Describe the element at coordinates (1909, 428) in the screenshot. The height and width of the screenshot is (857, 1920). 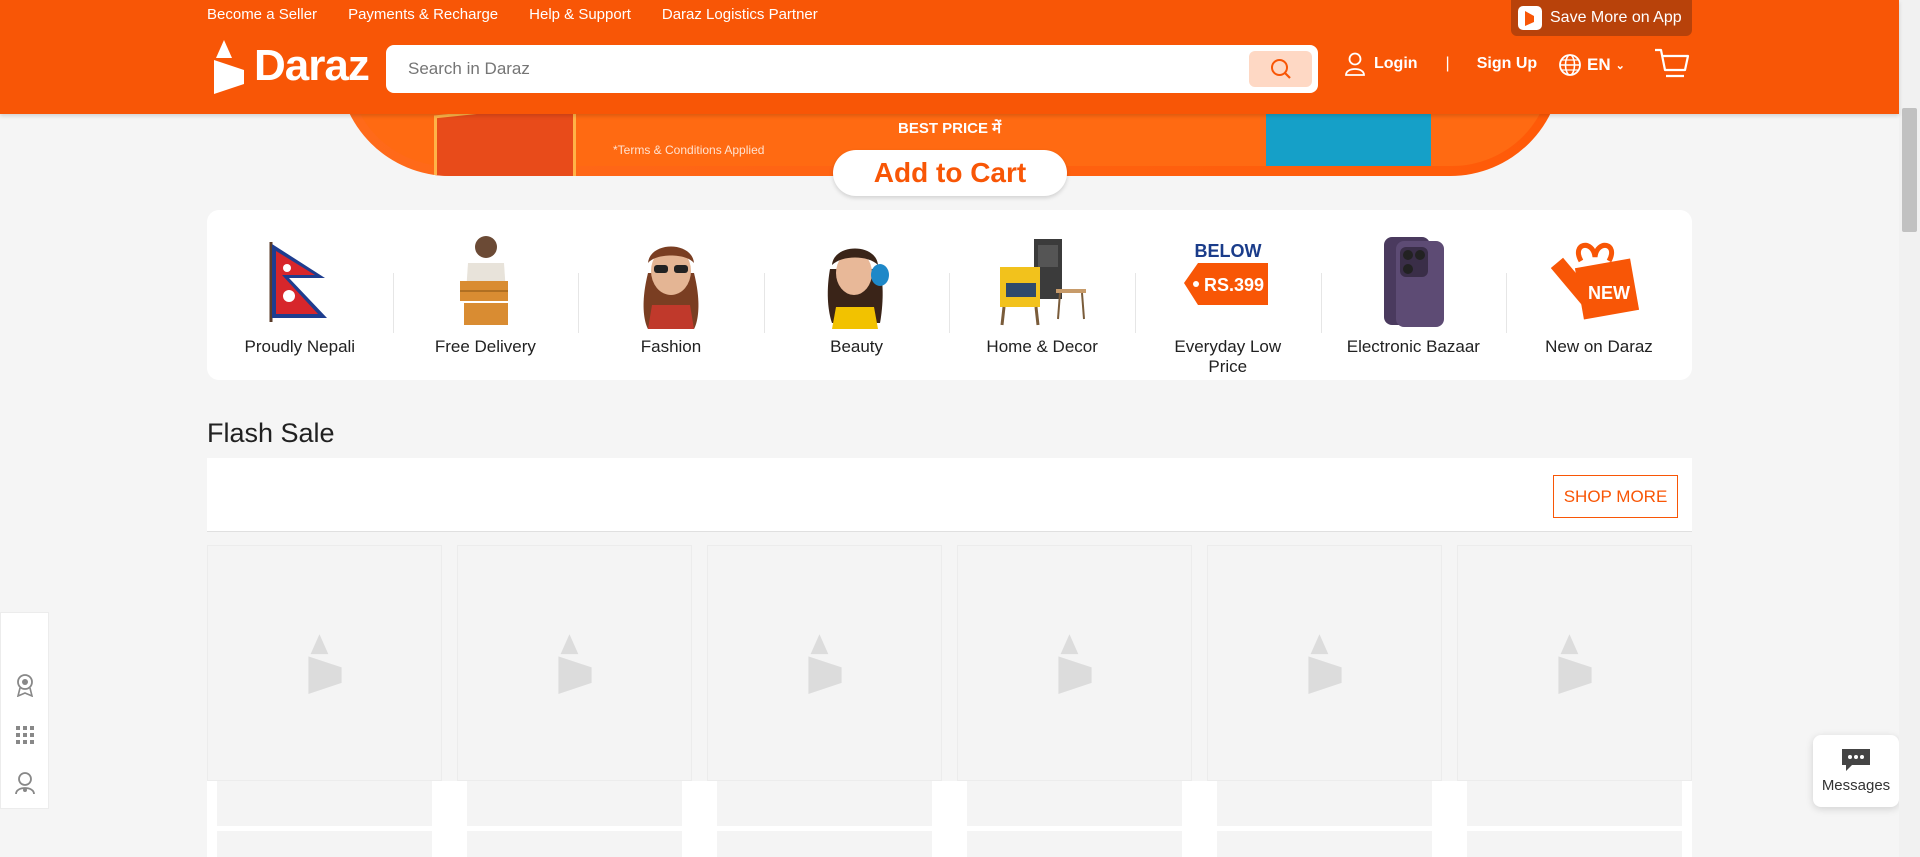
I see `page-scrollbar` at that location.